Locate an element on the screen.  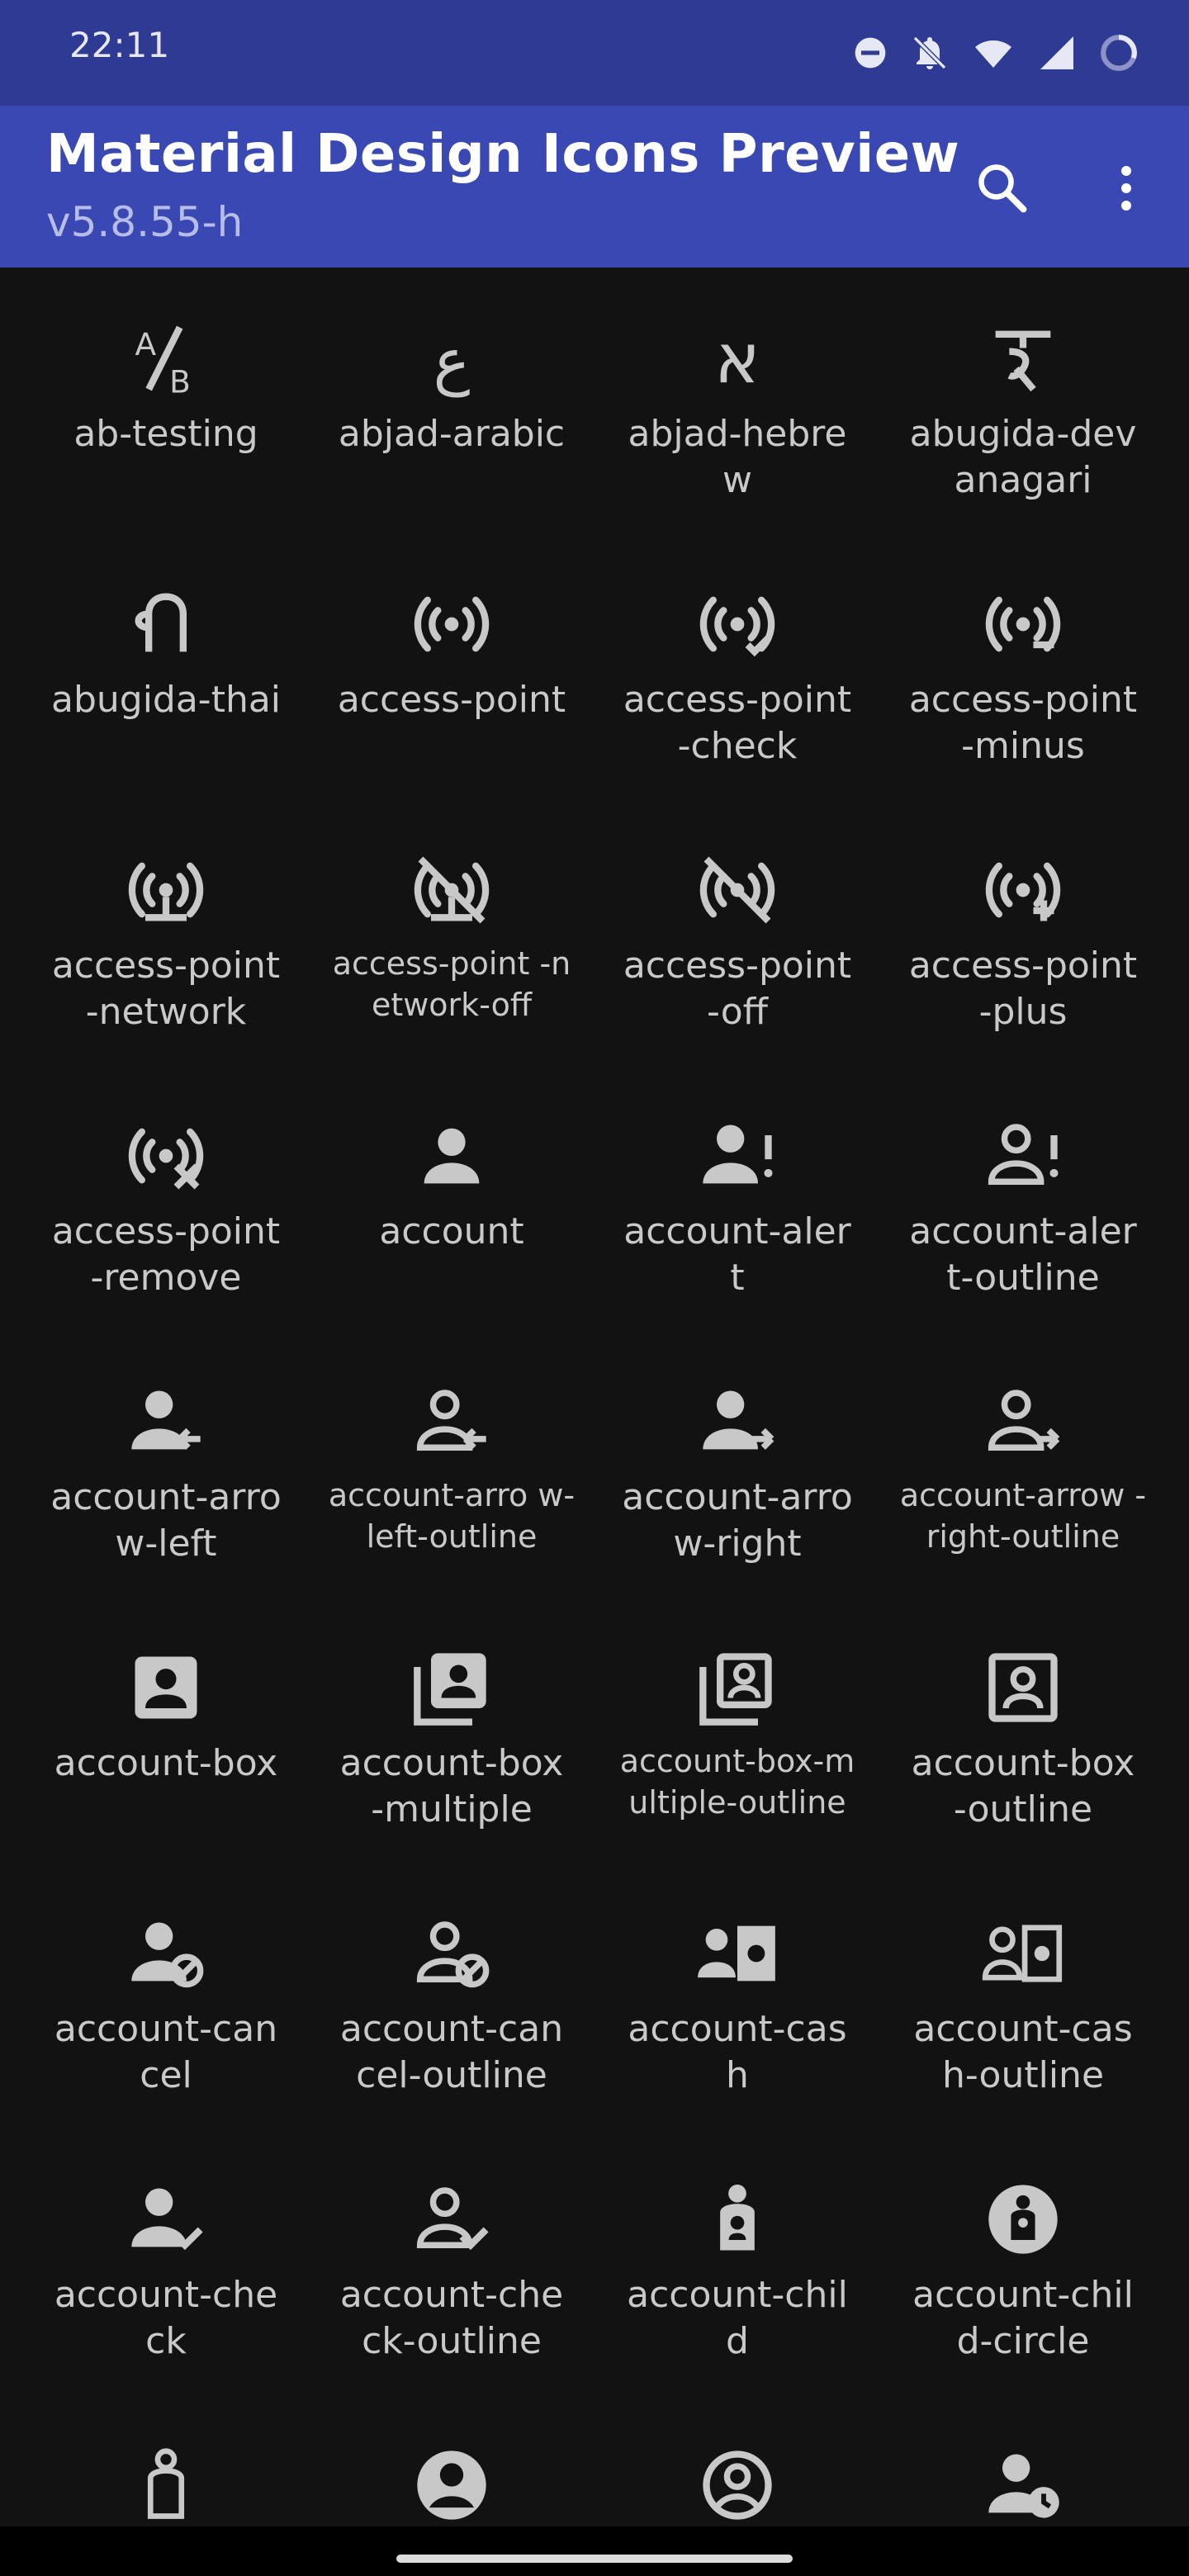
icon-label: access-point -network-off is located at coordinates (451, 984).